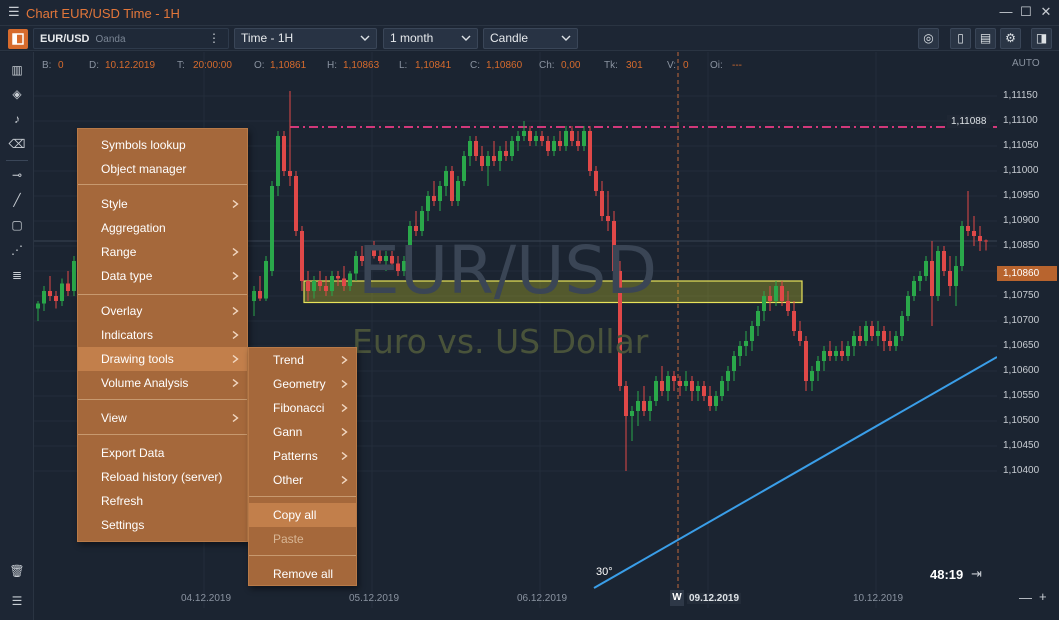 This screenshot has height=620, width=1059. Describe the element at coordinates (162, 311) in the screenshot. I see `menu-item-overlay: Overlay` at that location.